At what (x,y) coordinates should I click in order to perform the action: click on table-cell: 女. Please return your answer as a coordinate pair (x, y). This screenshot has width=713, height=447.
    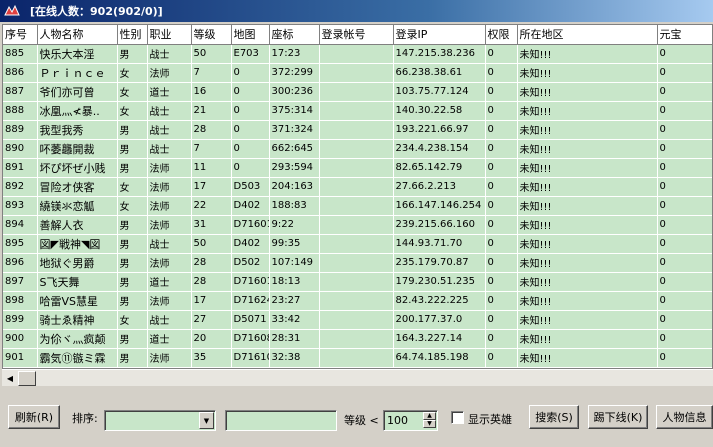
    Looking at the image, I should click on (132, 73).